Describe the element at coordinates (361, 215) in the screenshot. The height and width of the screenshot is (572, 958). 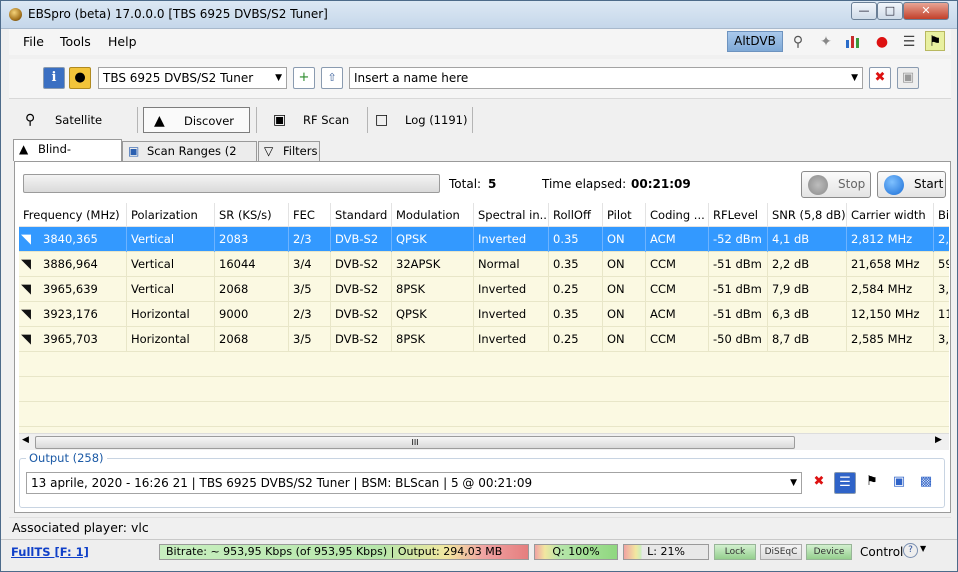
I see `column-header: Standard` at that location.